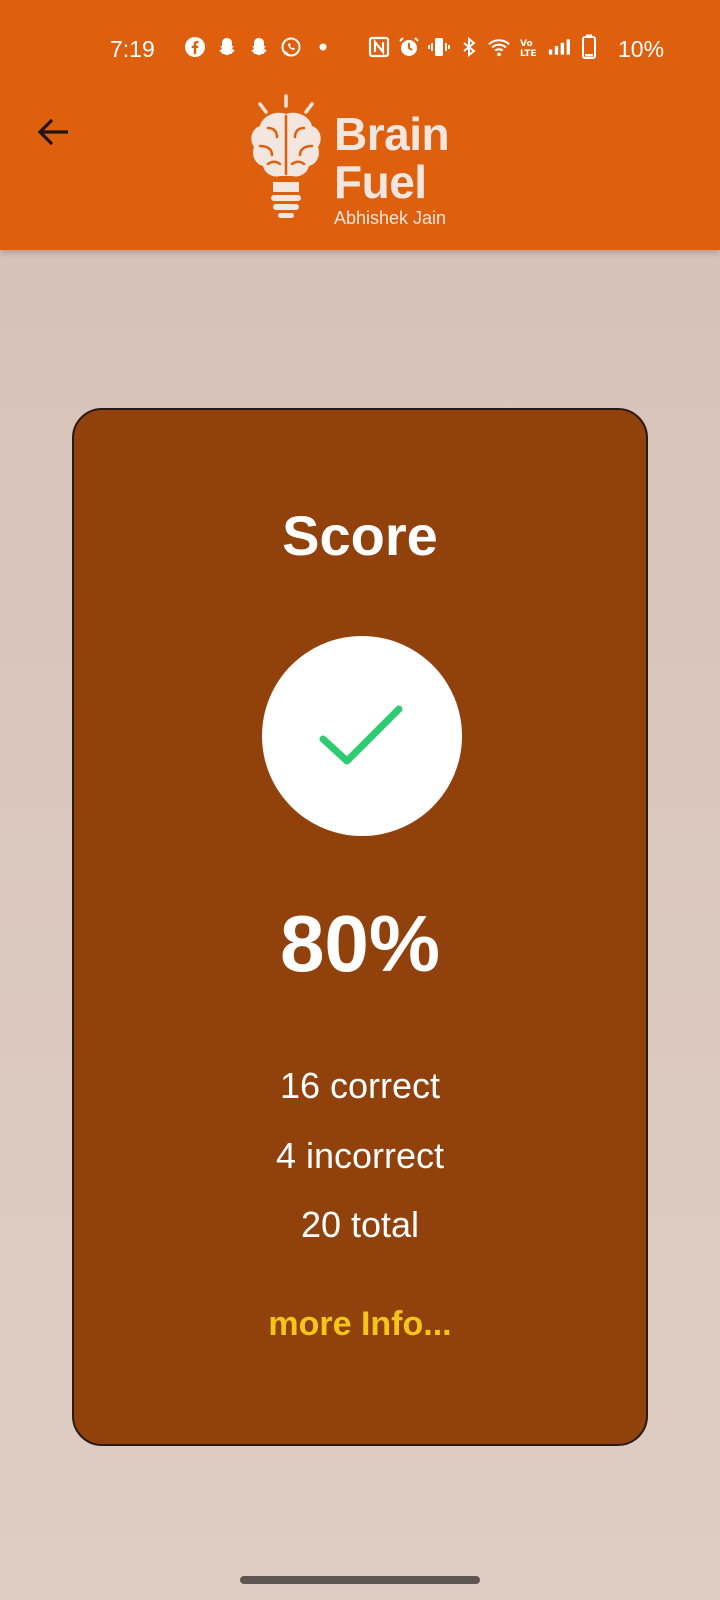 This screenshot has height=1600, width=720. I want to click on bluetooth-icon, so click(469, 47).